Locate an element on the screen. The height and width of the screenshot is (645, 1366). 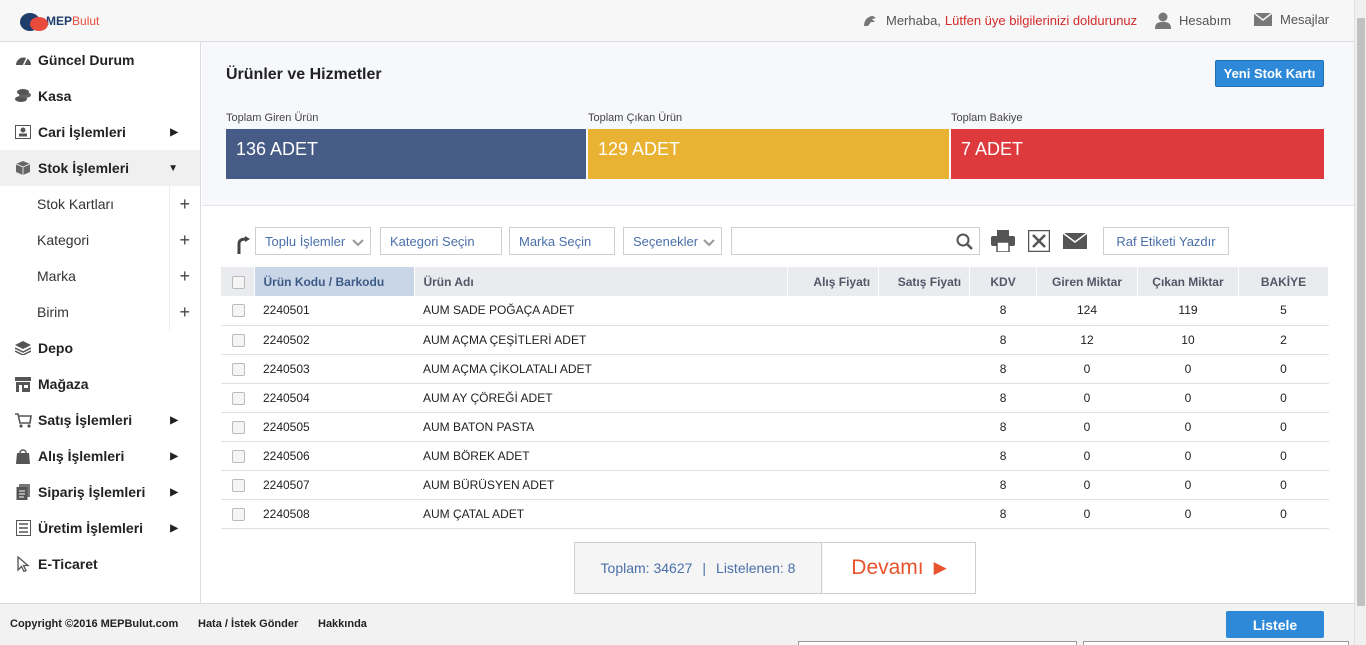
col-in-qty: Giren Miktar is located at coordinates (1087, 281).